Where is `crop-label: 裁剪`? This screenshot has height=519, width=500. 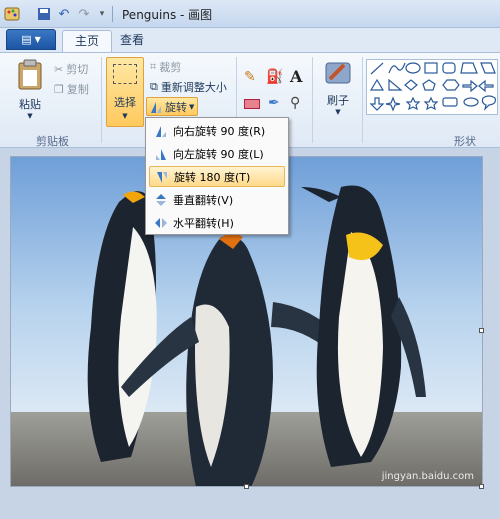
crop-label: 裁剪 is located at coordinates (170, 67).